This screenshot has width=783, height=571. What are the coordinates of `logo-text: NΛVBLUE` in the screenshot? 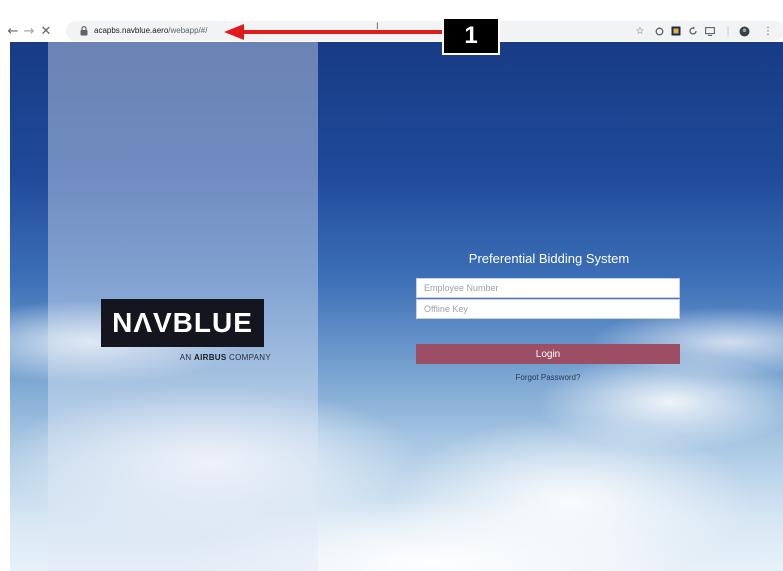 It's located at (182, 322).